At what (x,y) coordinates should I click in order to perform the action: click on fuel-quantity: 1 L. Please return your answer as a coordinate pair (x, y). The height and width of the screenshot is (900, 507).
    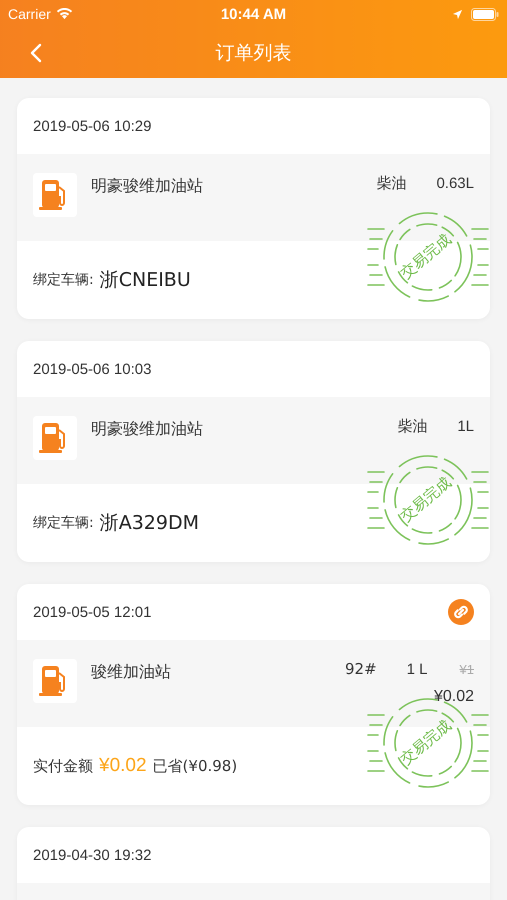
    Looking at the image, I should click on (417, 669).